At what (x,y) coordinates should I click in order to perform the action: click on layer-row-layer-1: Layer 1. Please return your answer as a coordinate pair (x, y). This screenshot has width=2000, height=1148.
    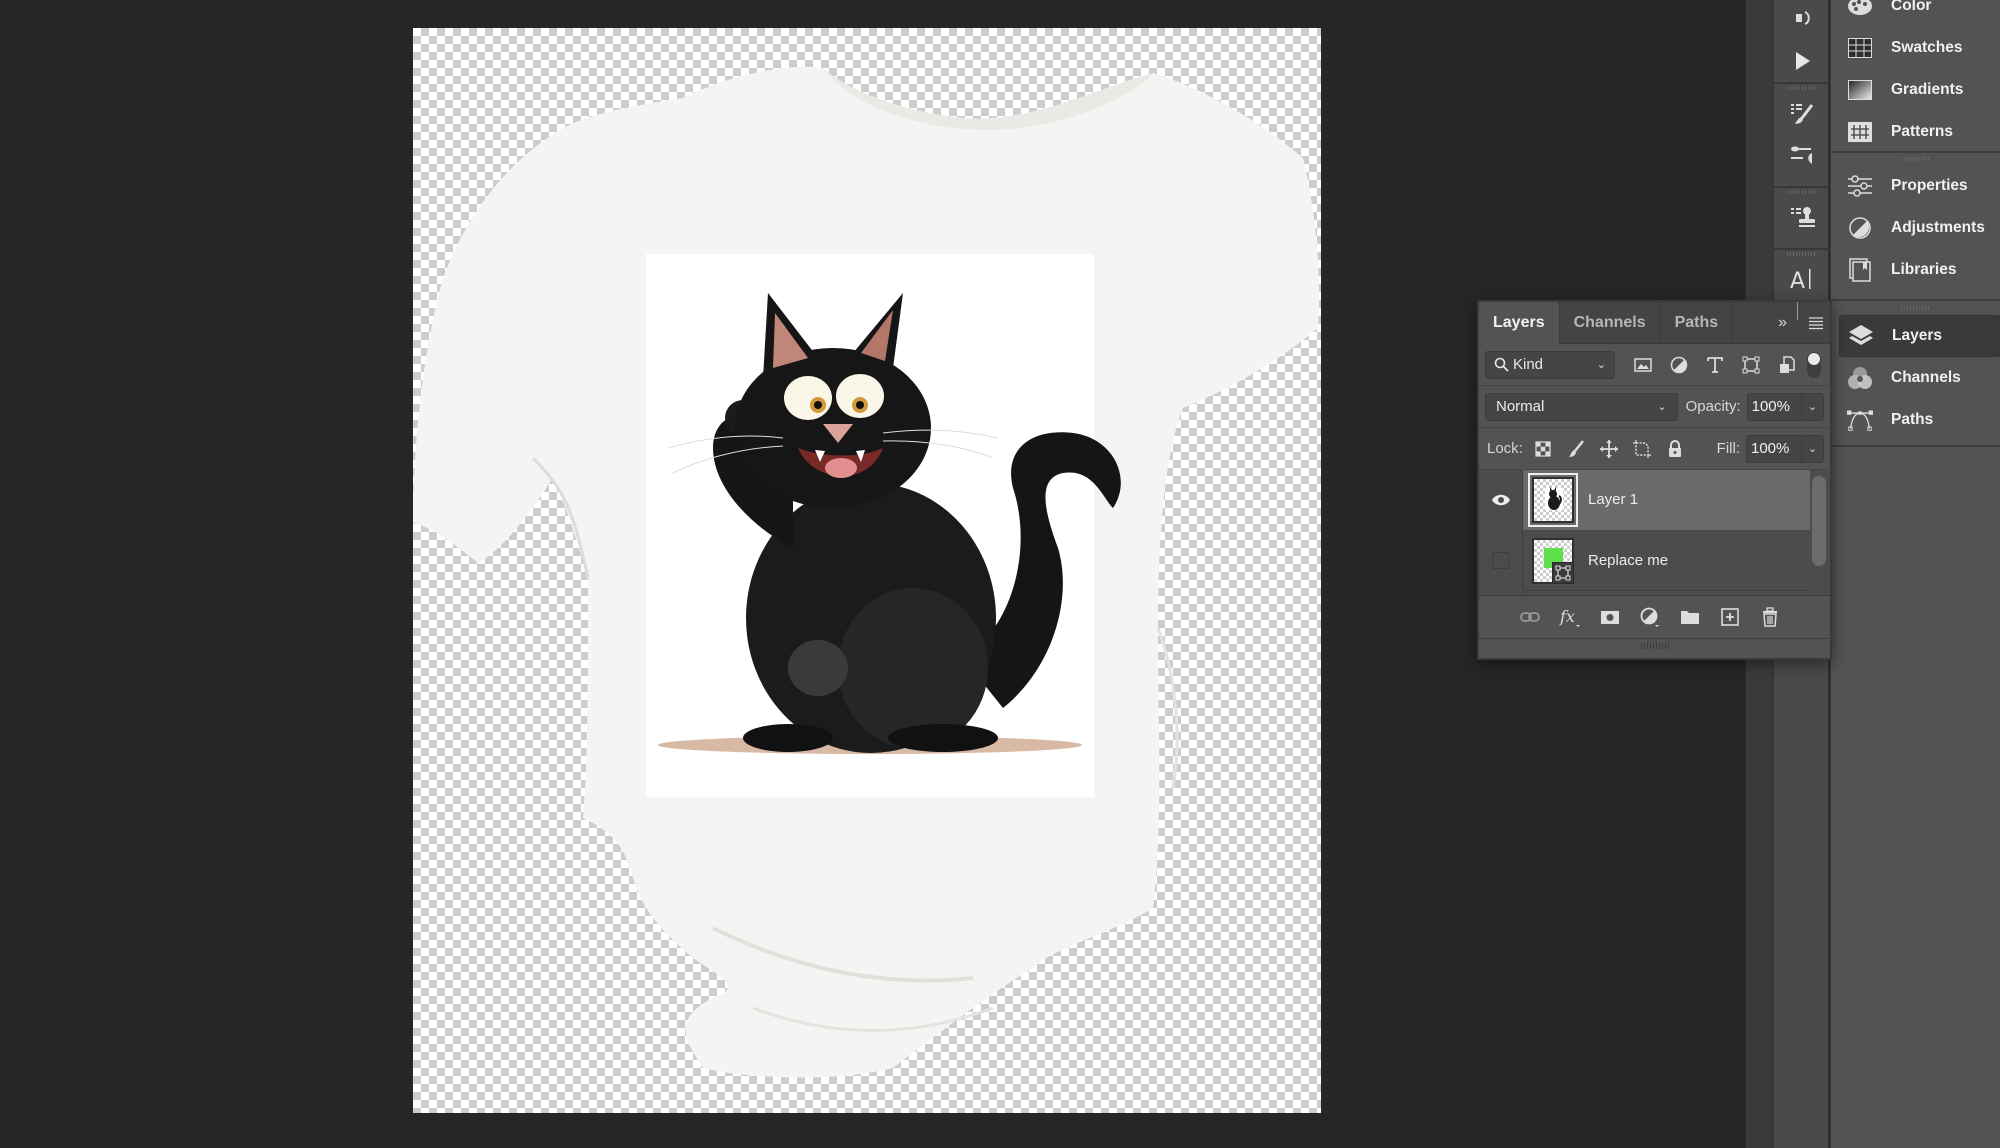
    Looking at the image, I should click on (1644, 500).